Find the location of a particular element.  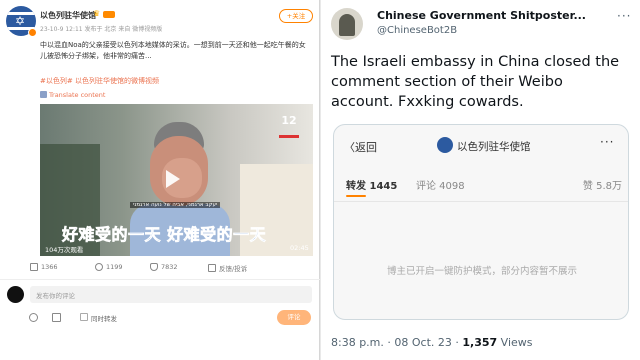

comment-input: 发布你的评论 is located at coordinates (171, 294).